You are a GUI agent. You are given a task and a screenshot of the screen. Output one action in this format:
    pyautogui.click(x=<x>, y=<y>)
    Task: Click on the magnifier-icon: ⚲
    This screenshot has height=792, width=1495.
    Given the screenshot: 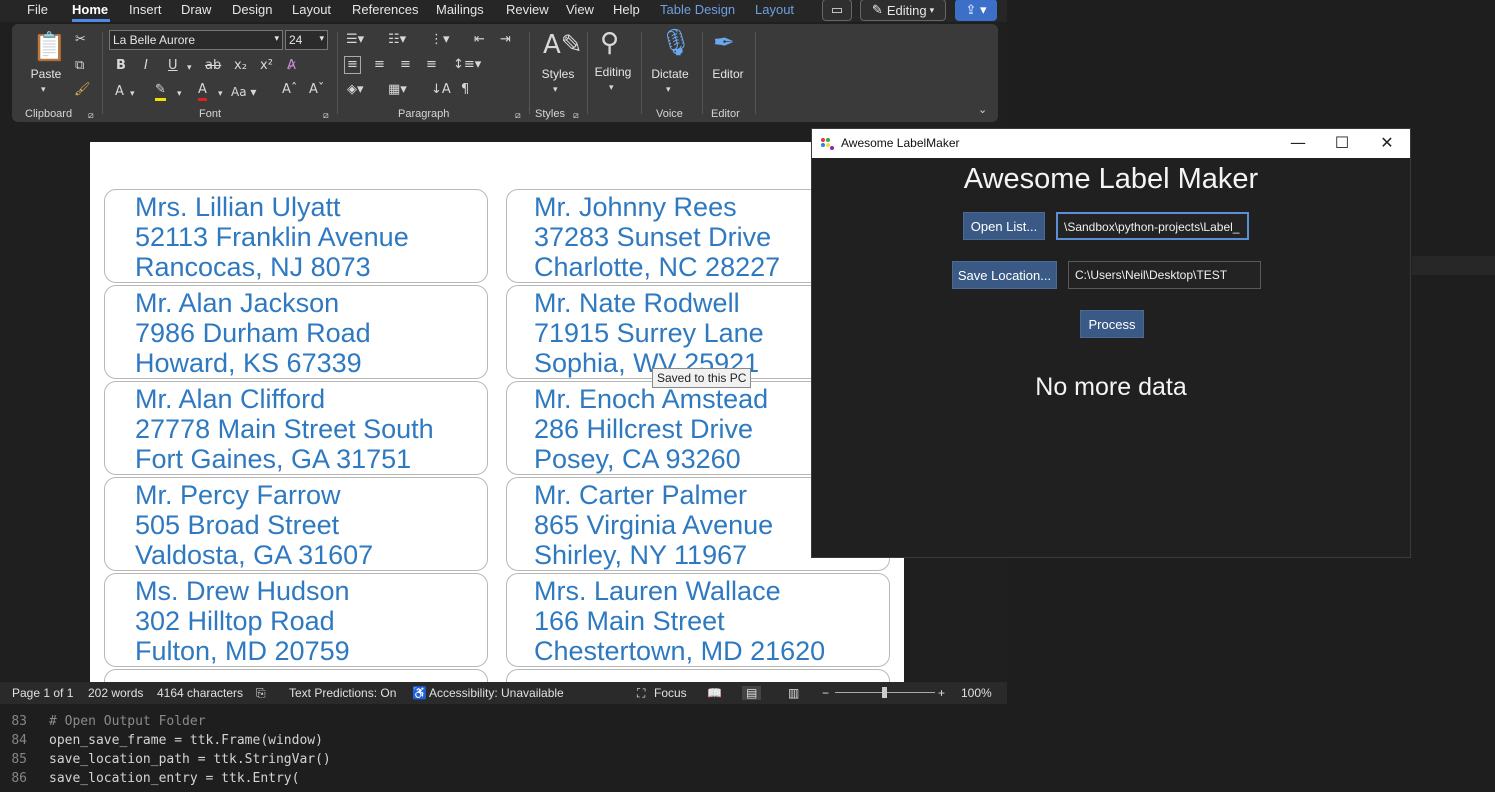 What is the action you would take?
    pyautogui.click(x=609, y=43)
    